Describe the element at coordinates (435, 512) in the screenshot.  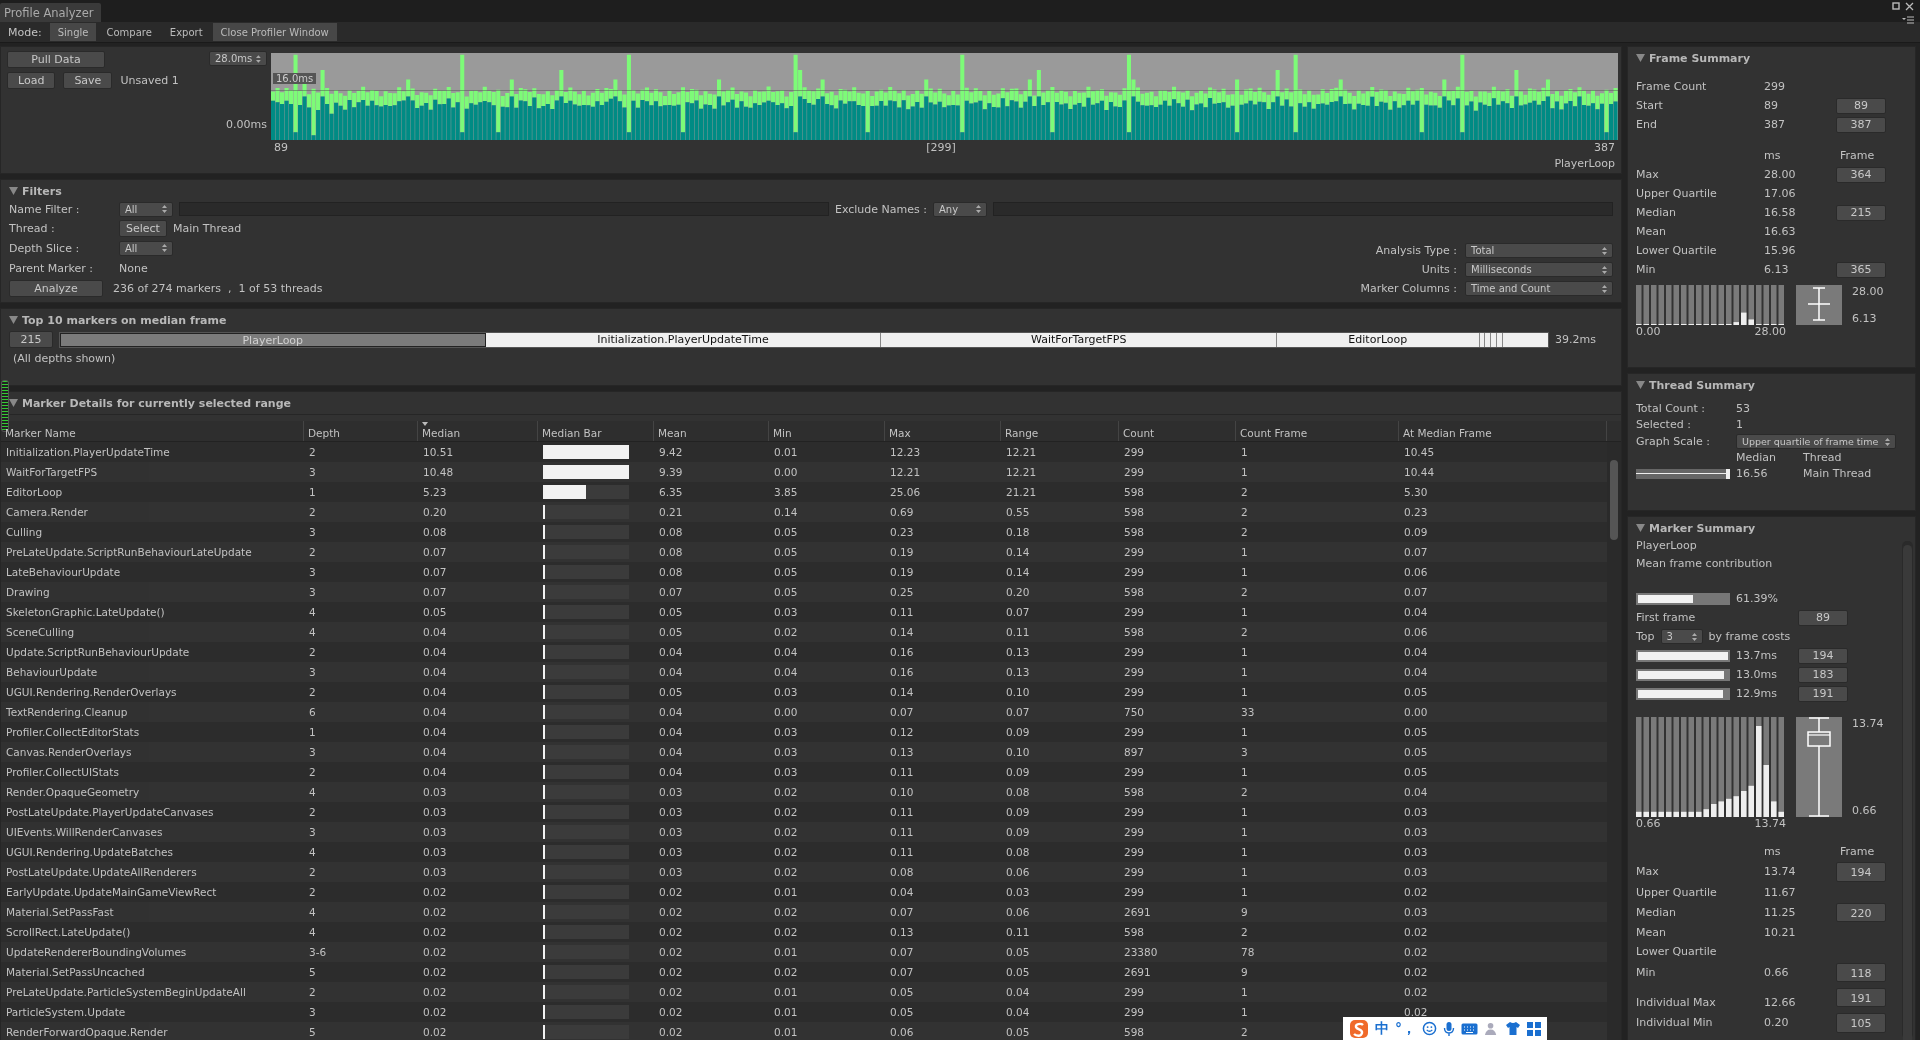
I see `table-cell-text: 0.20` at that location.